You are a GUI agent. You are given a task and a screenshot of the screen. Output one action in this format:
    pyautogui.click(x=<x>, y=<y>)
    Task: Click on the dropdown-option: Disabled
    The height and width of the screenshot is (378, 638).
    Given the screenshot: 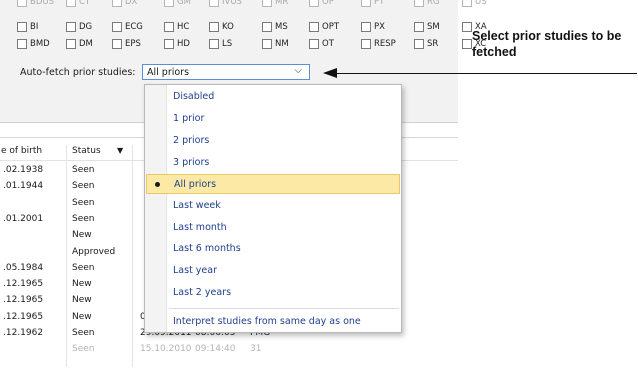 What is the action you would take?
    pyautogui.click(x=273, y=97)
    